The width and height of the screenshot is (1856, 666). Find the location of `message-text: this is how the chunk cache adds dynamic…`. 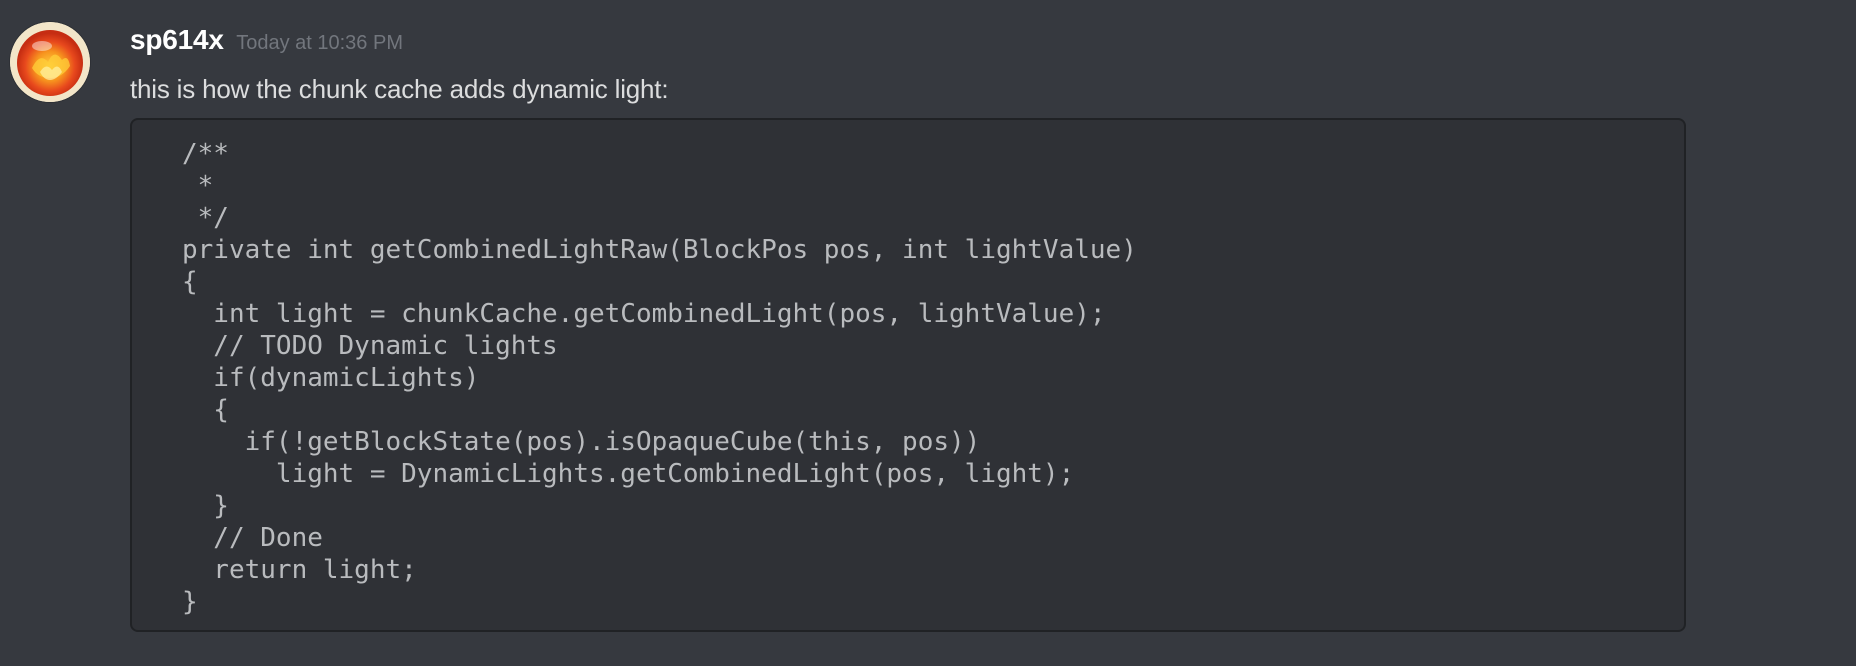

message-text: this is how the chunk cache adds dynamic… is located at coordinates (399, 89).